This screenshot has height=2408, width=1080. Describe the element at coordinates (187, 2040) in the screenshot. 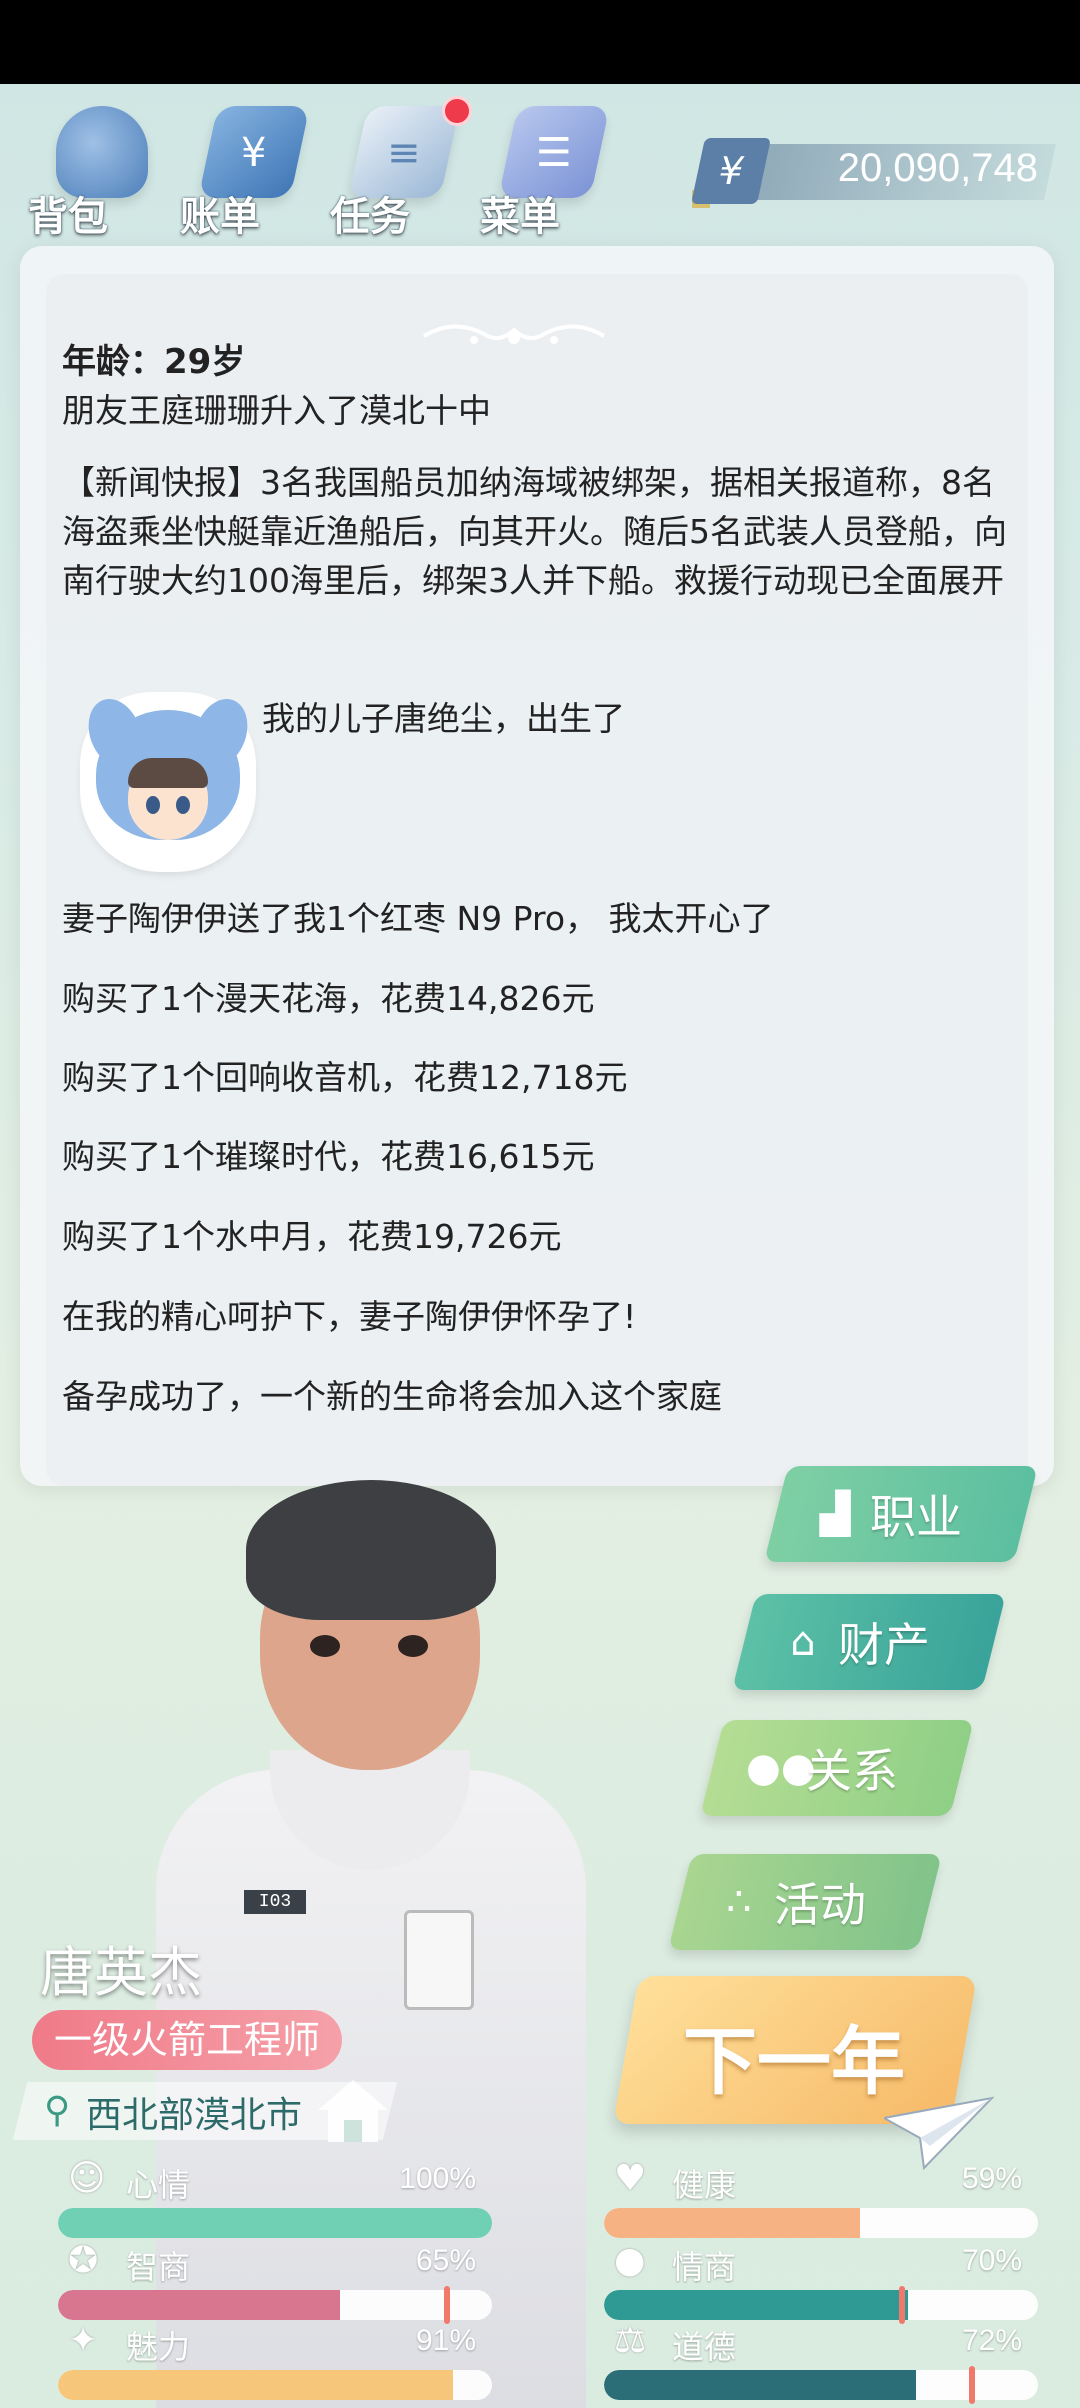

I see `job-title-badge: 一级火箭工程师` at that location.